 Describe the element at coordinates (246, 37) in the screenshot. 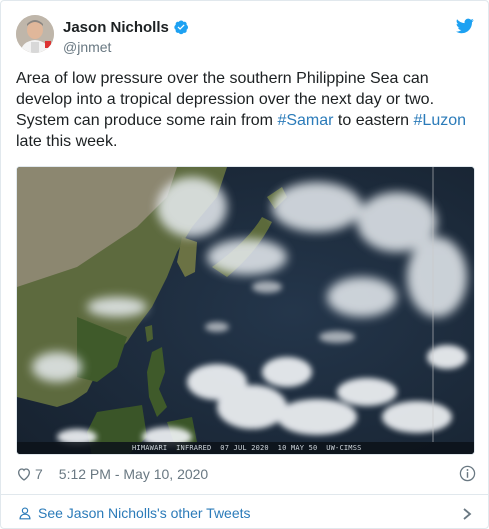

I see `tweet-header: Jason Nicholls @jnmet` at that location.